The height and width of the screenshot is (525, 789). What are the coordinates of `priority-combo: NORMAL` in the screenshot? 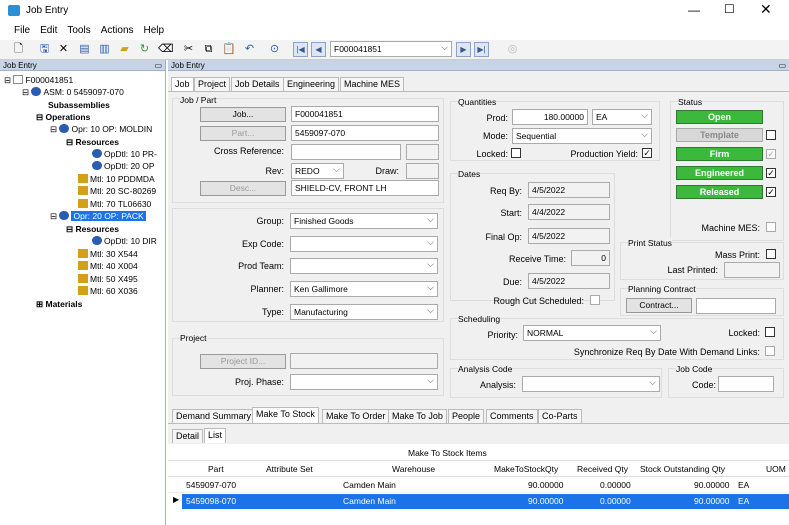 It's located at (592, 333).